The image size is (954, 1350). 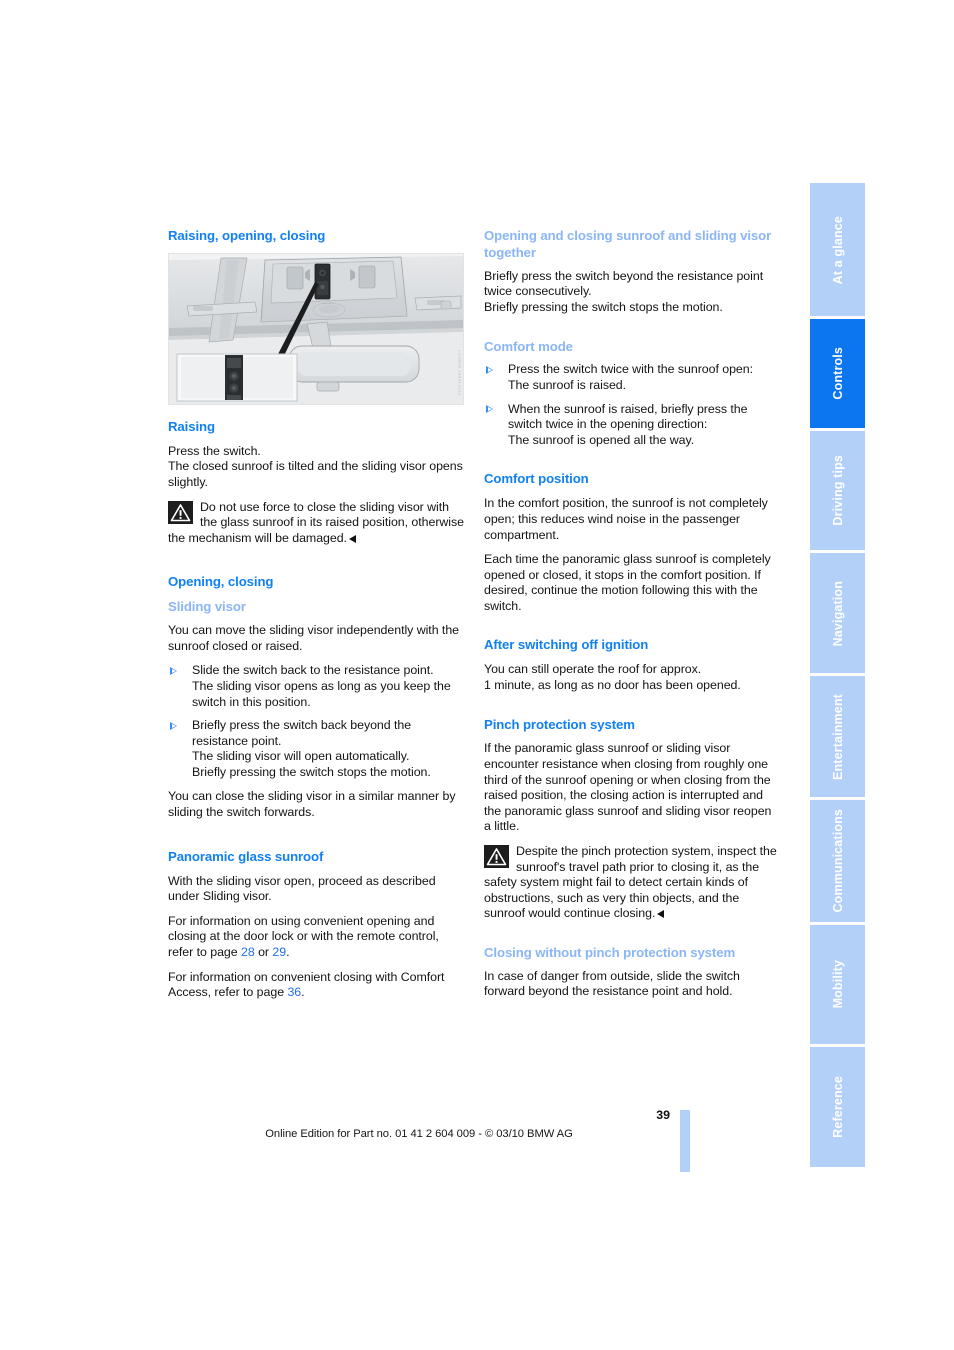 I want to click on page-reference-36: 36, so click(x=294, y=992).